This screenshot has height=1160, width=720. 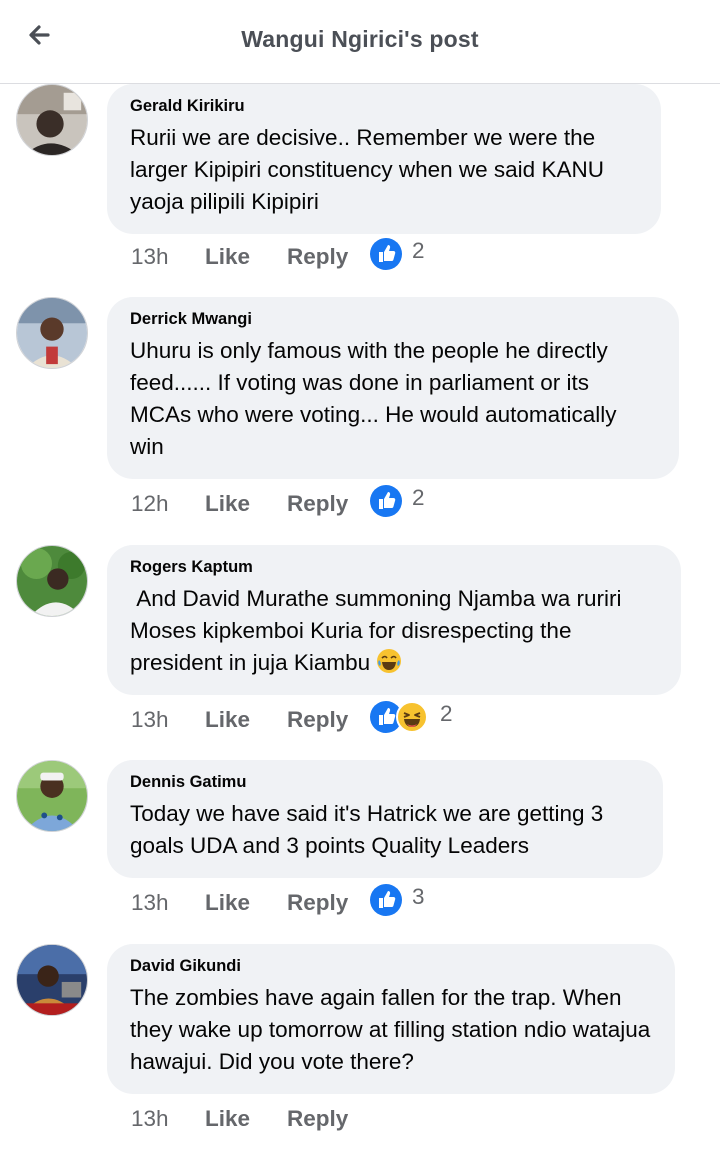 I want to click on post-header: Wangui Ngirici's post, so click(x=360, y=42).